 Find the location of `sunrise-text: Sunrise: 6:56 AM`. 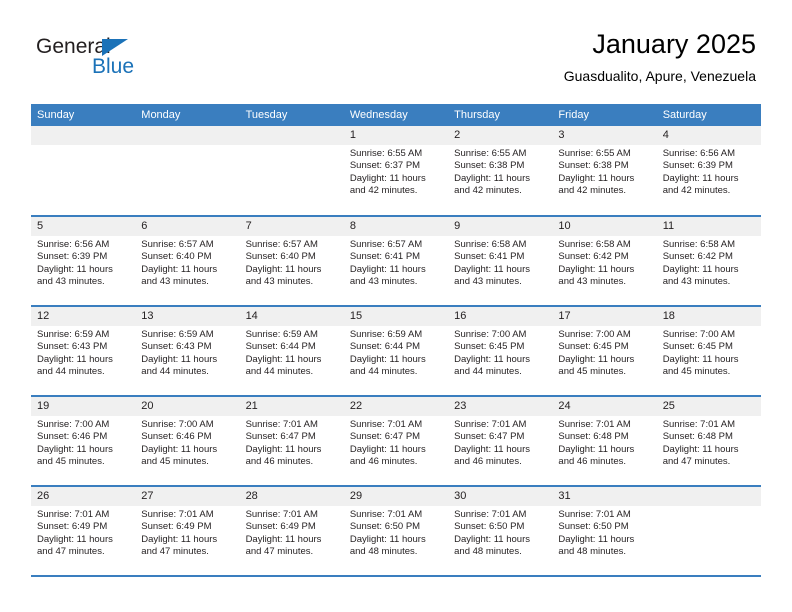

sunrise-text: Sunrise: 6:56 AM is located at coordinates (73, 244).